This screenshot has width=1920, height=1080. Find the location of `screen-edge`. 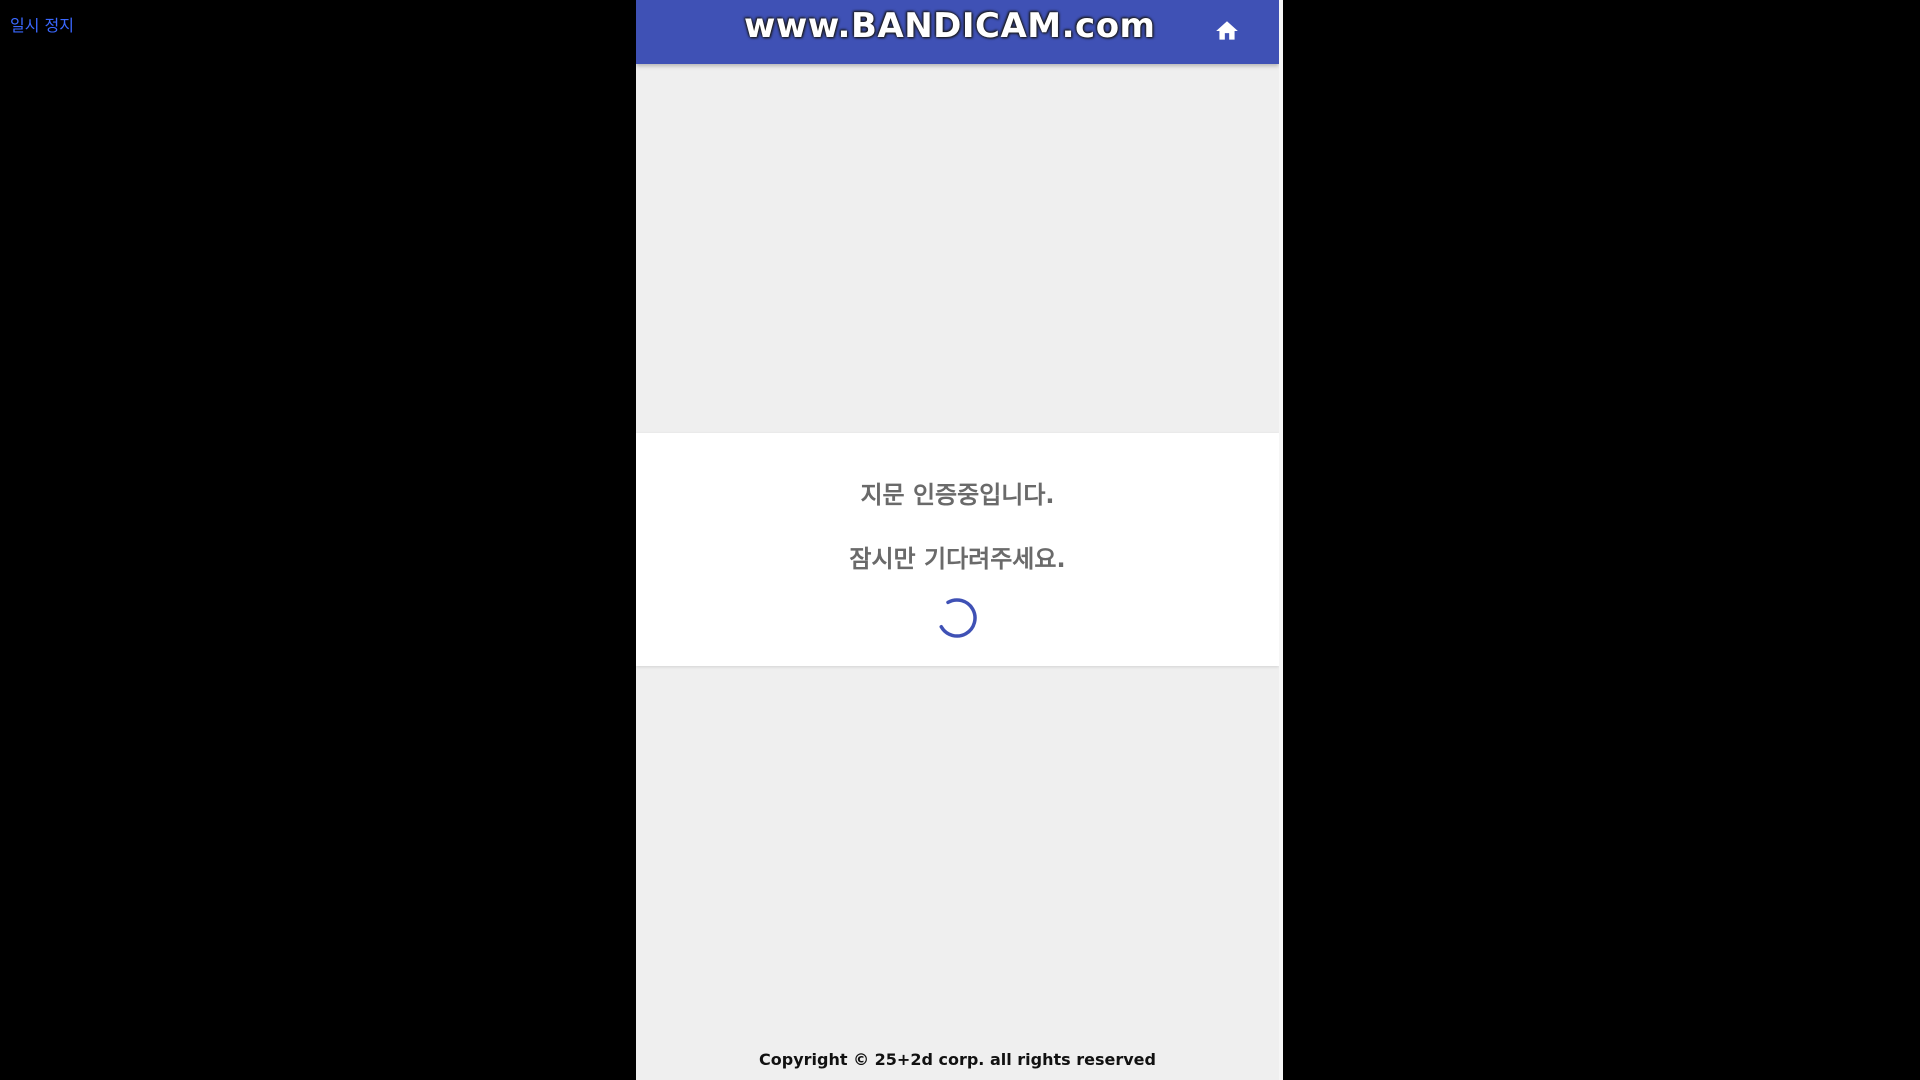

screen-edge is located at coordinates (1281, 540).